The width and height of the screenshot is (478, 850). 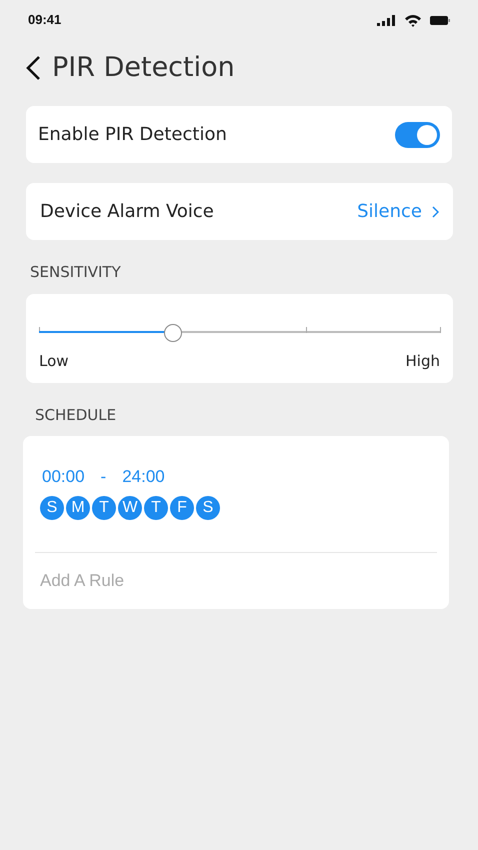 What do you see at coordinates (239, 211) in the screenshot?
I see `alarm-voice-row: Device Alarm Voice Silence` at bounding box center [239, 211].